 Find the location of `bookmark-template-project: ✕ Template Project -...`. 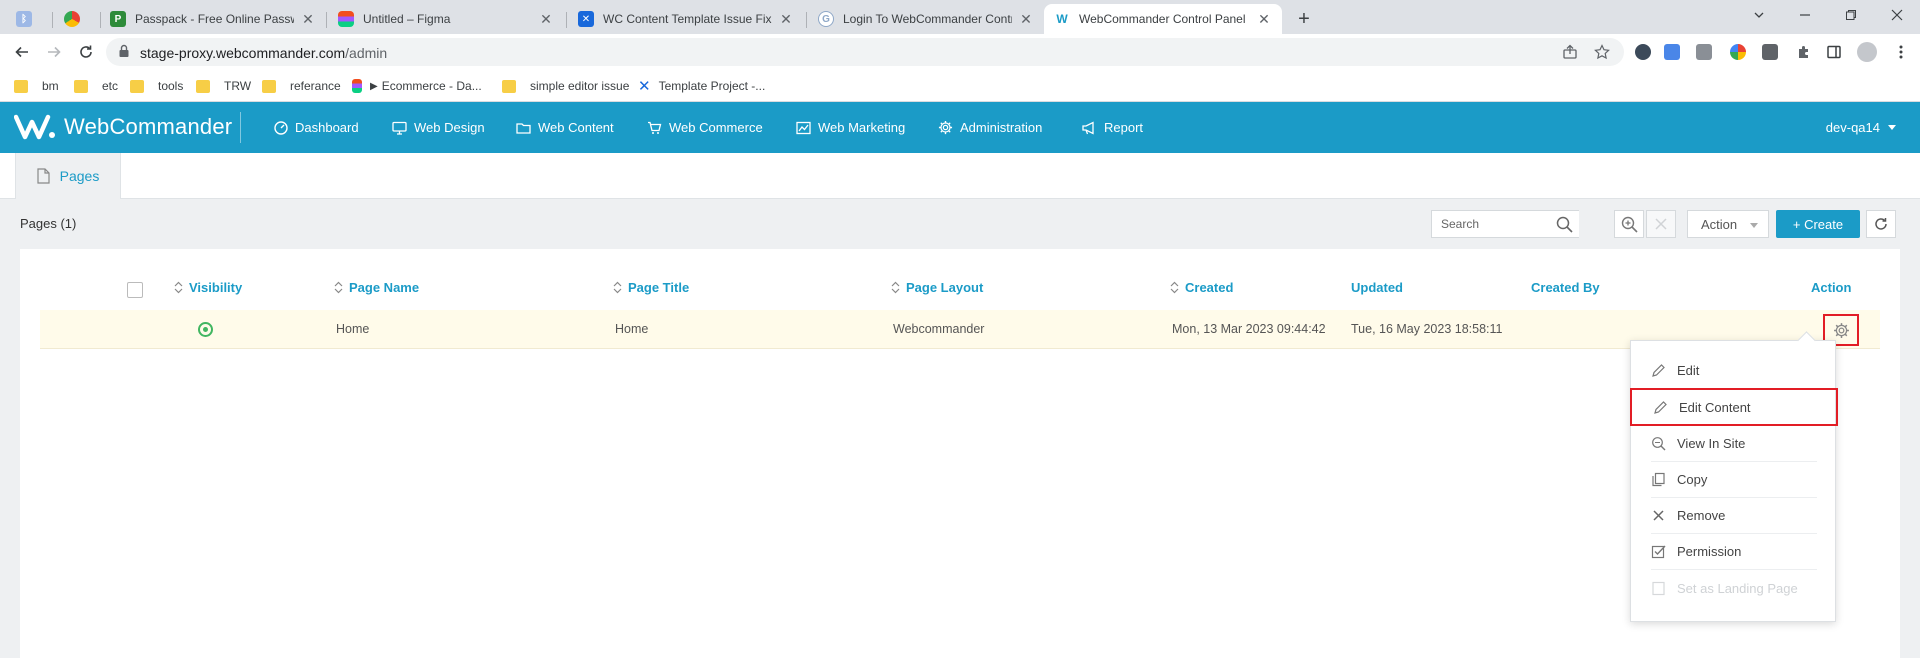

bookmark-template-project: ✕ Template Project -... is located at coordinates (701, 86).